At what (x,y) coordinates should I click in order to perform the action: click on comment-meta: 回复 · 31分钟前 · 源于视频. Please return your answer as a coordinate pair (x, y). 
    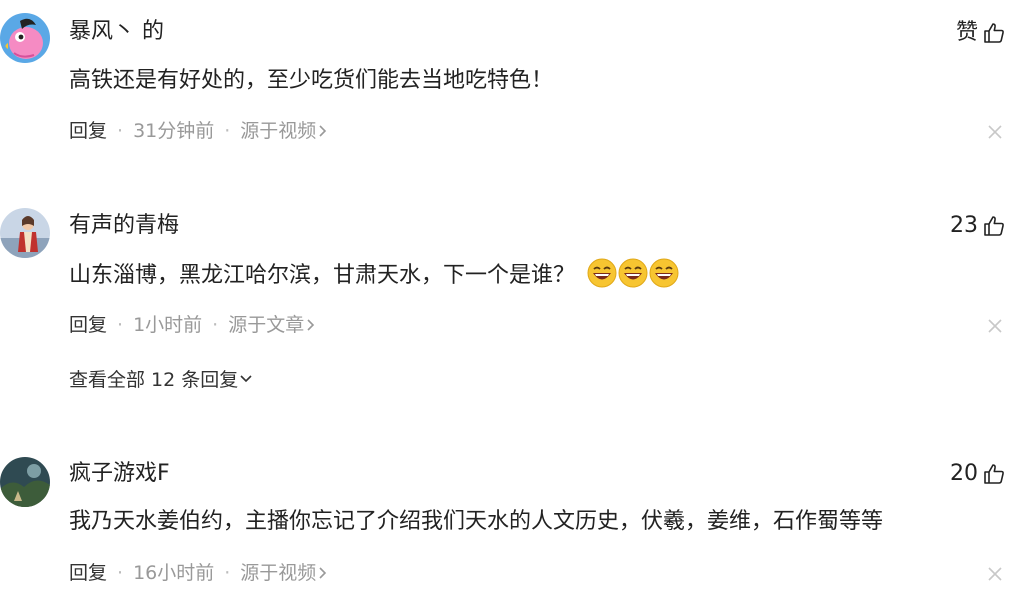
    Looking at the image, I should click on (199, 131).